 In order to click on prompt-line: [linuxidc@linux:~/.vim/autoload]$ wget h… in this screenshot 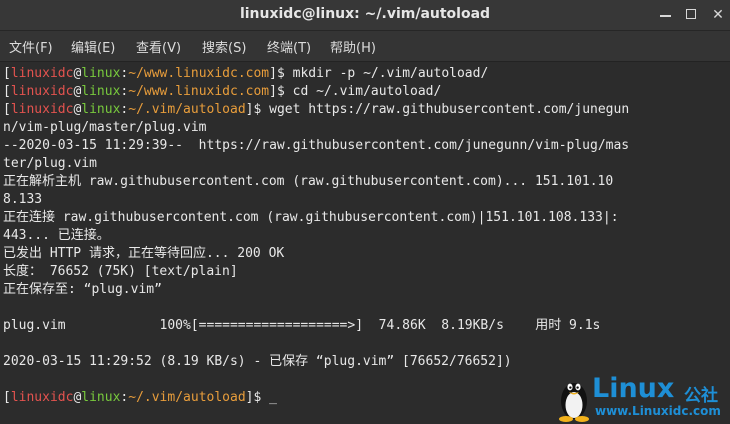, I will do `click(316, 110)`.